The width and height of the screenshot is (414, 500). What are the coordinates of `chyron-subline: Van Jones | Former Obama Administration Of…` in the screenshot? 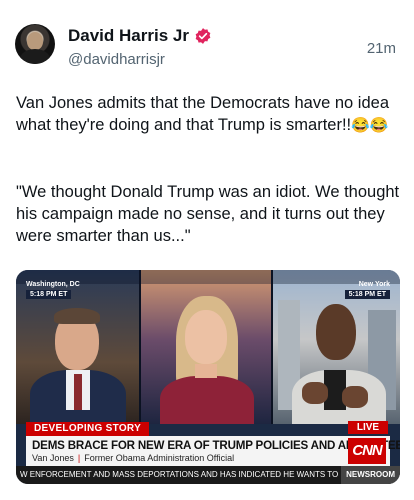 It's located at (133, 458).